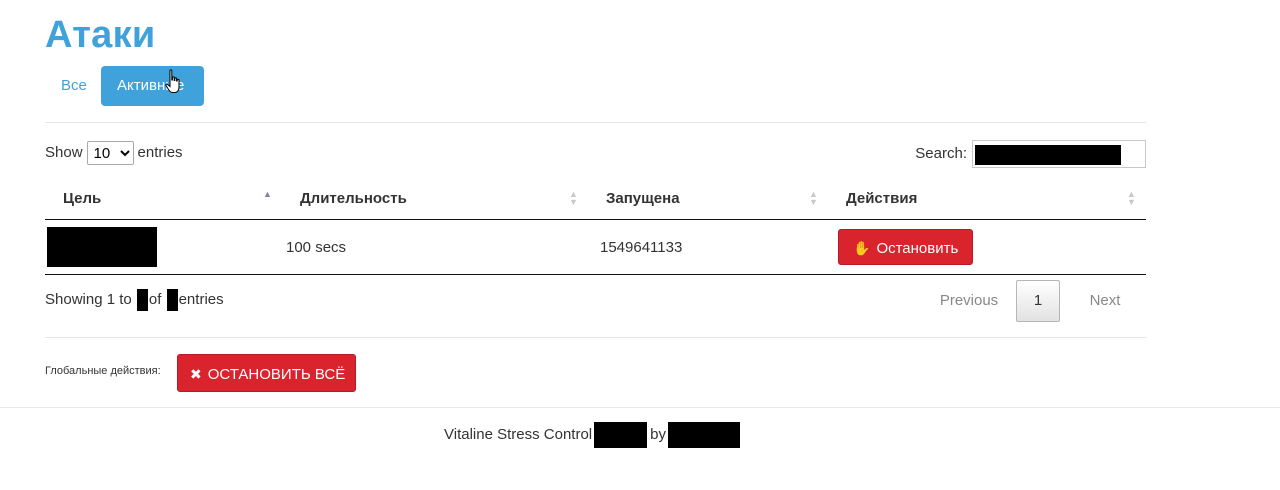 The height and width of the screenshot is (490, 1280). I want to click on footer-divider, so click(640, 407).